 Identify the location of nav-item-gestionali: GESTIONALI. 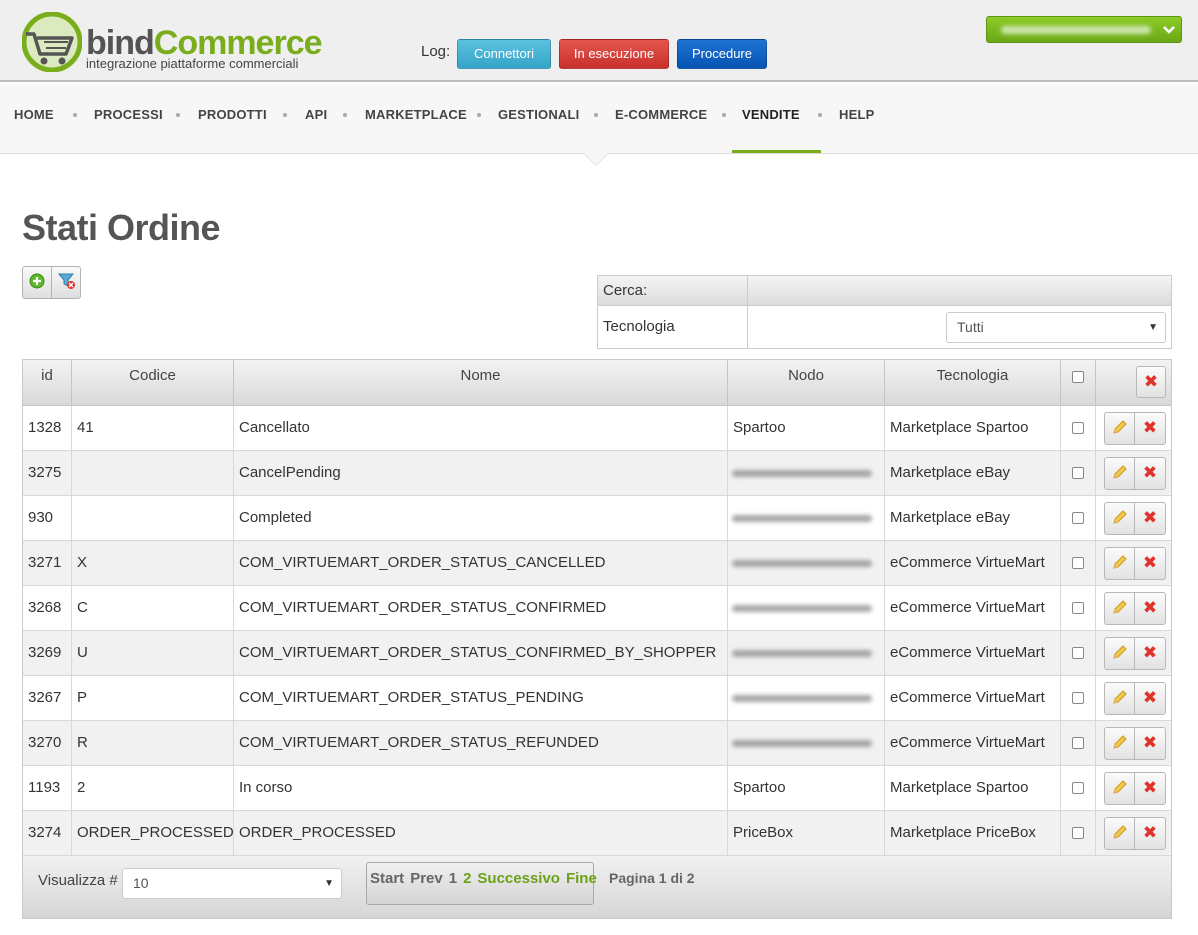
(538, 114).